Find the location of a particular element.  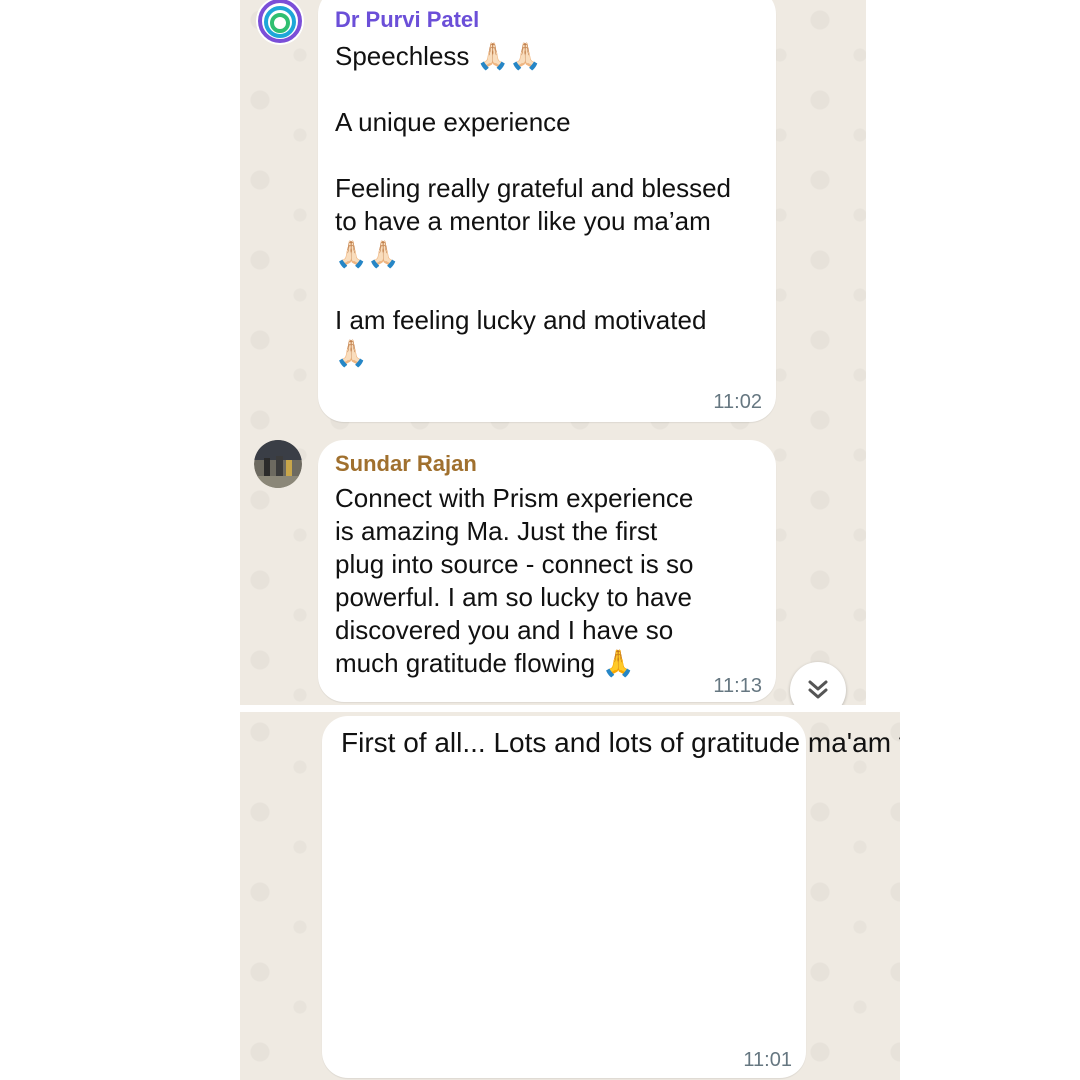

message-time: 11:01 is located at coordinates (767, 1060).